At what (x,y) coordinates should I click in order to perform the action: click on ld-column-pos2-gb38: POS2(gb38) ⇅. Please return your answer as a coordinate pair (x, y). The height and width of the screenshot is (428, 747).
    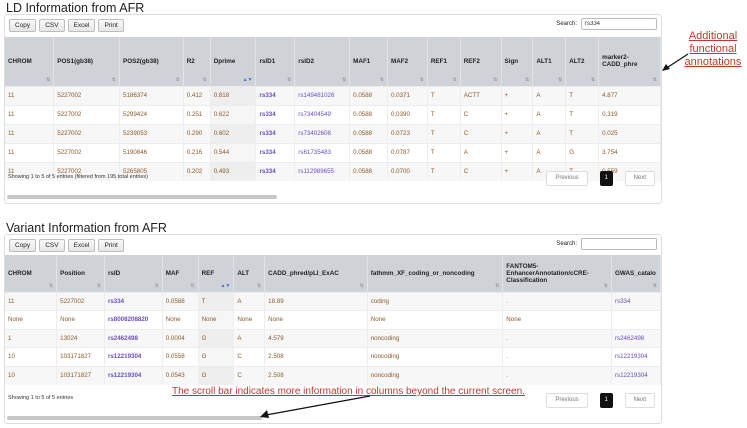
    Looking at the image, I should click on (151, 61).